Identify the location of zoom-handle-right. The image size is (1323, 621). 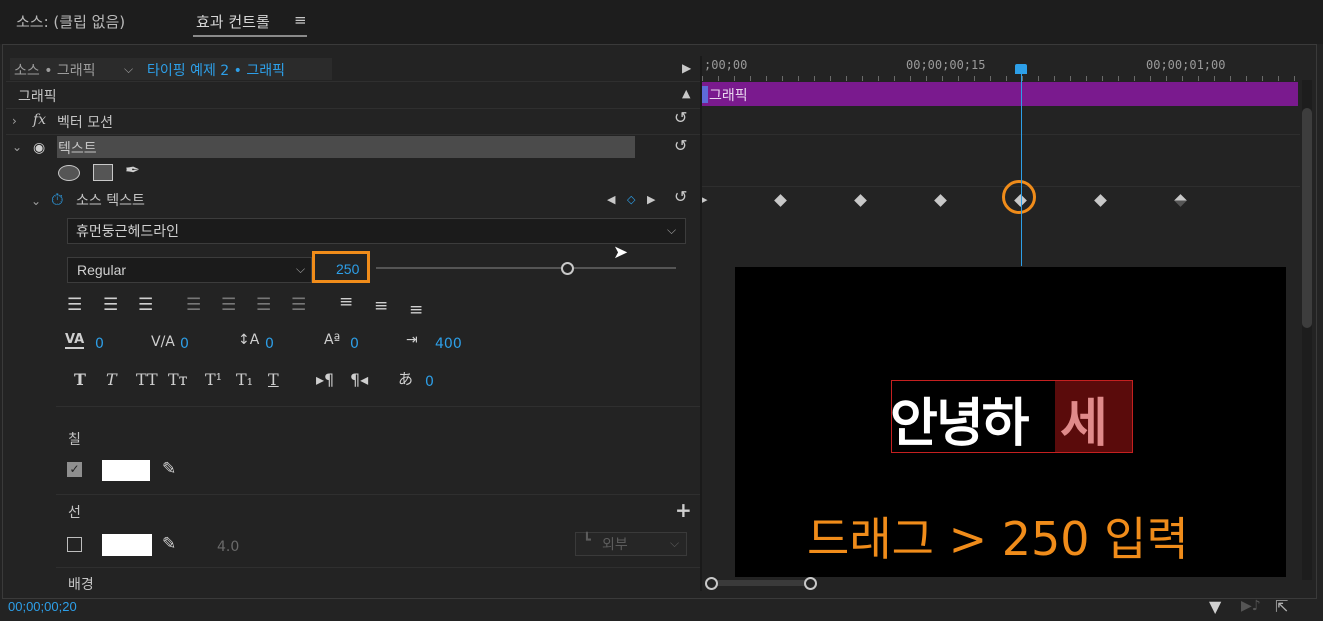
(810, 583).